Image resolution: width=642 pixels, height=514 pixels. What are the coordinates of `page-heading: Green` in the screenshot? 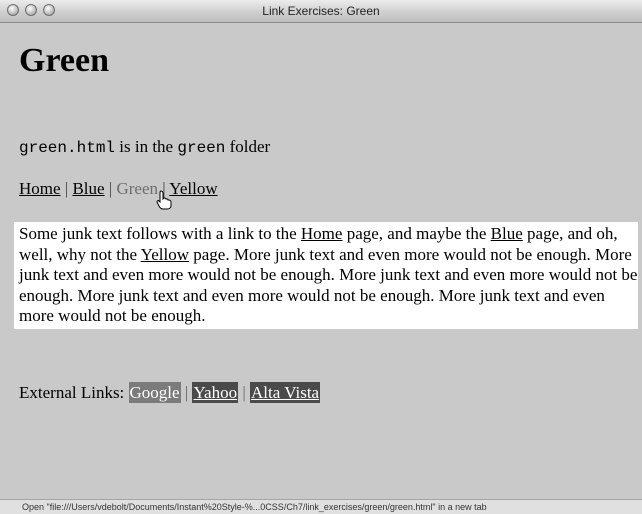 It's located at (64, 60).